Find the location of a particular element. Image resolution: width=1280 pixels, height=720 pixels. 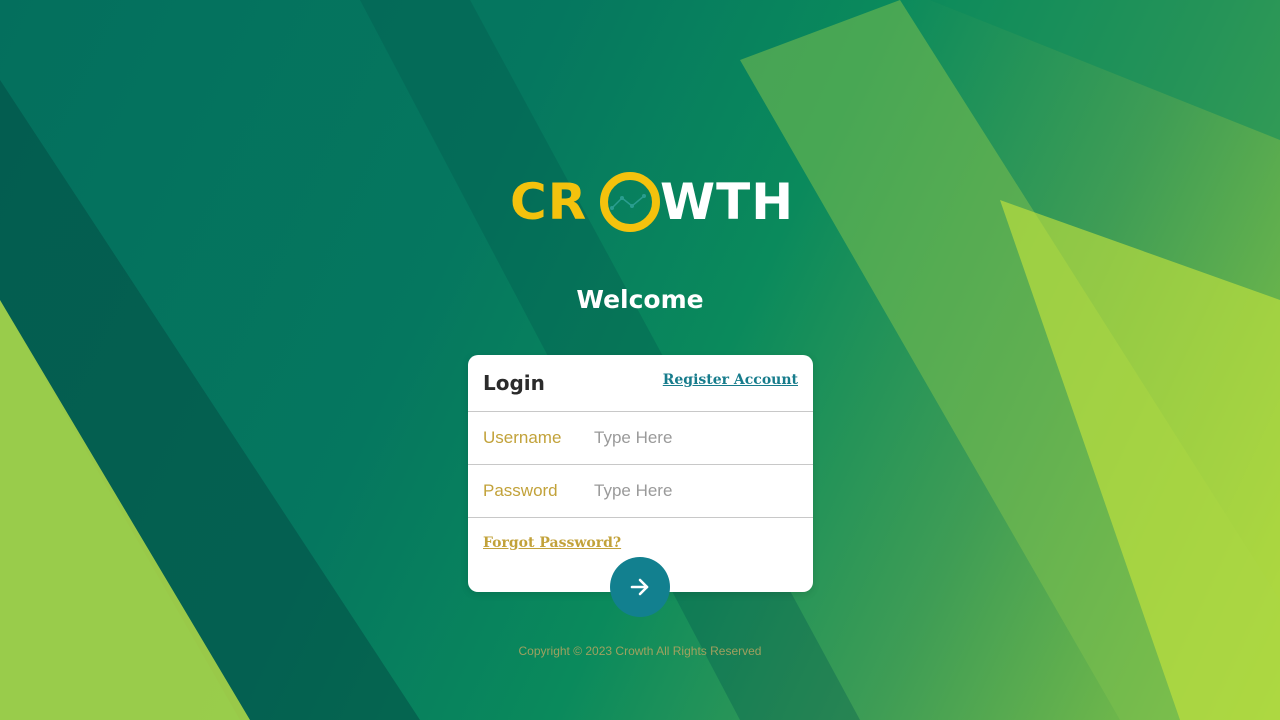

welcome-heading: Welcome is located at coordinates (640, 299).